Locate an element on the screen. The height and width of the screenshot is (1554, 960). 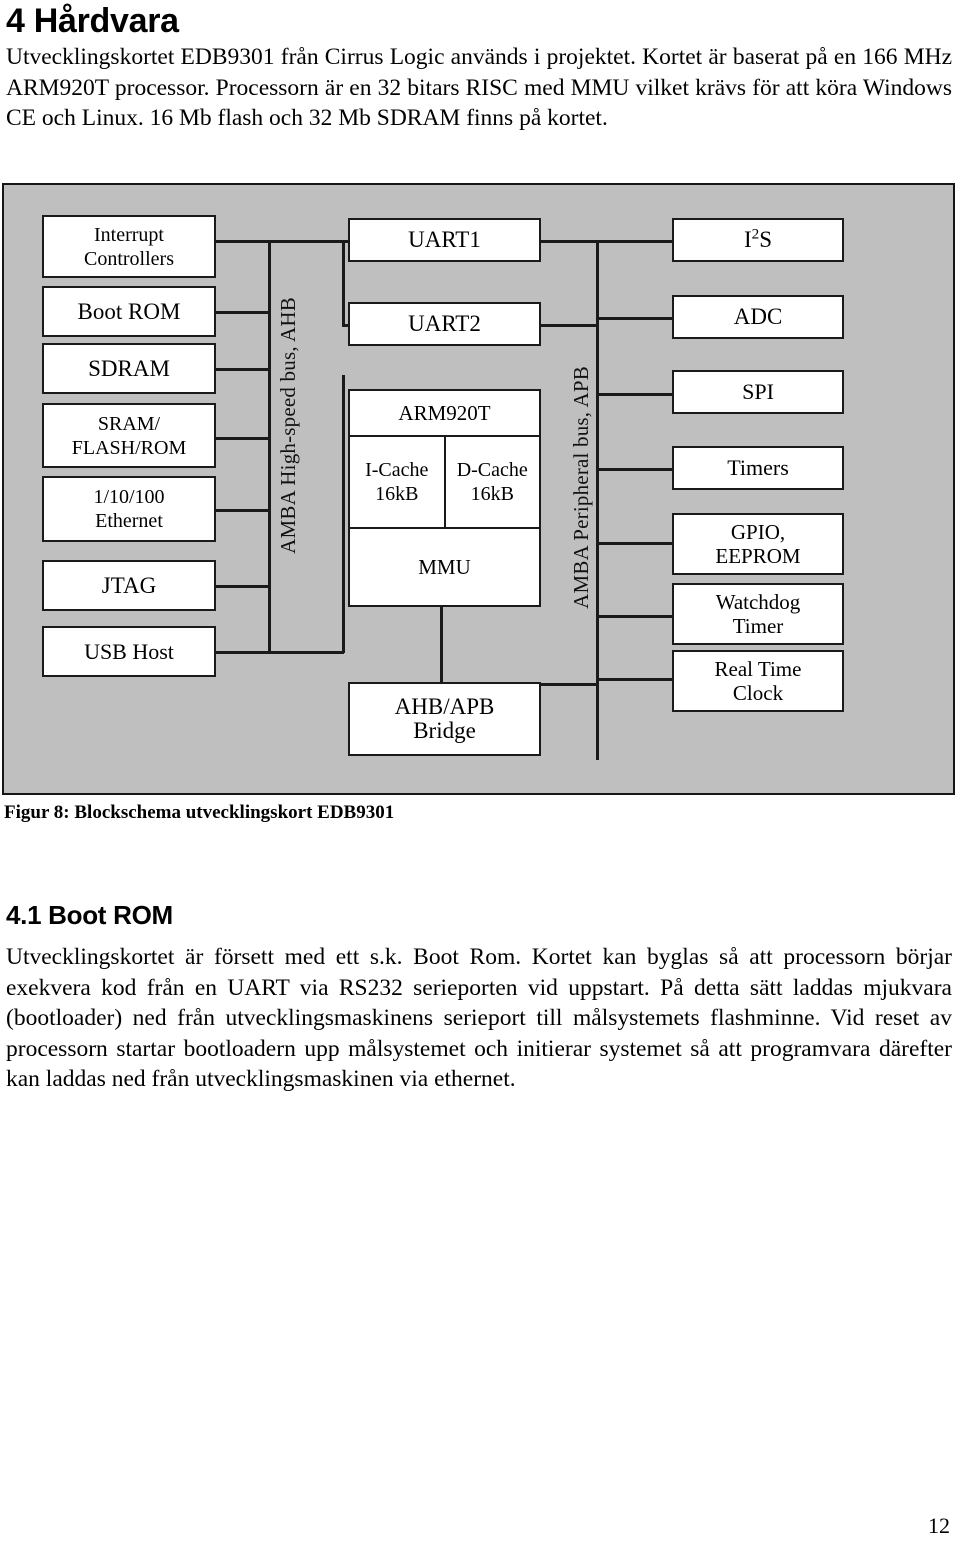
block-label: SDRAM is located at coordinates (129, 368).